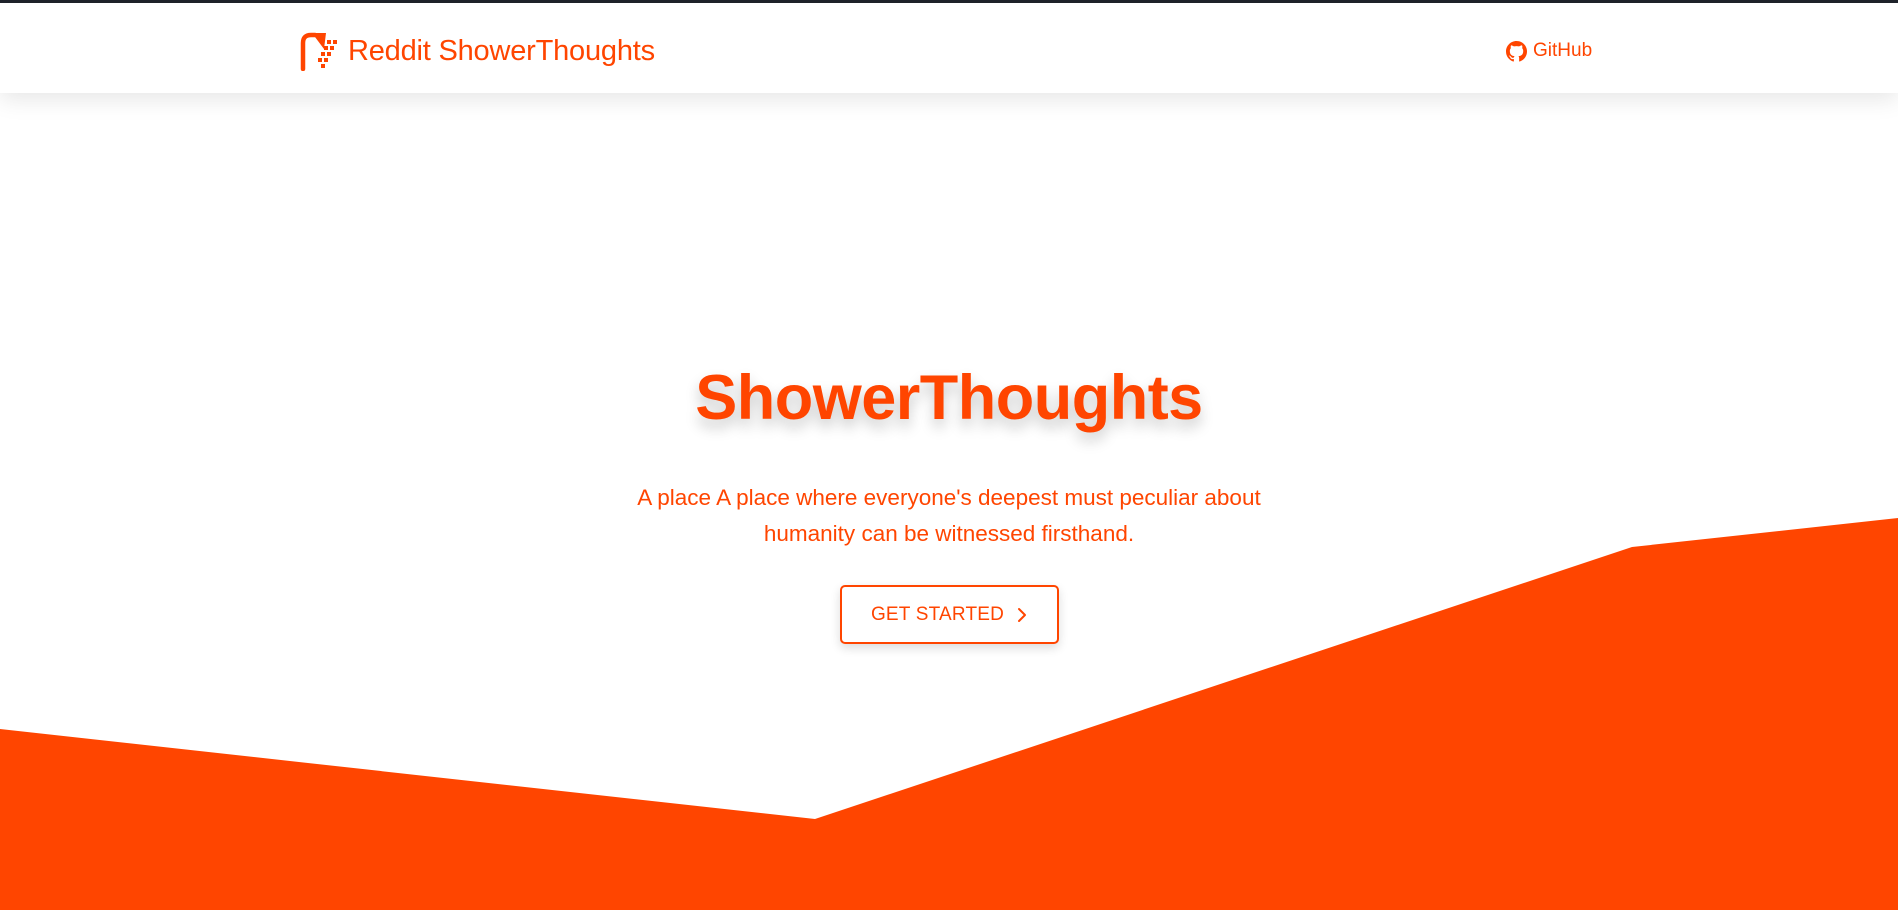  I want to click on get-started-button: GET STARTED, so click(949, 614).